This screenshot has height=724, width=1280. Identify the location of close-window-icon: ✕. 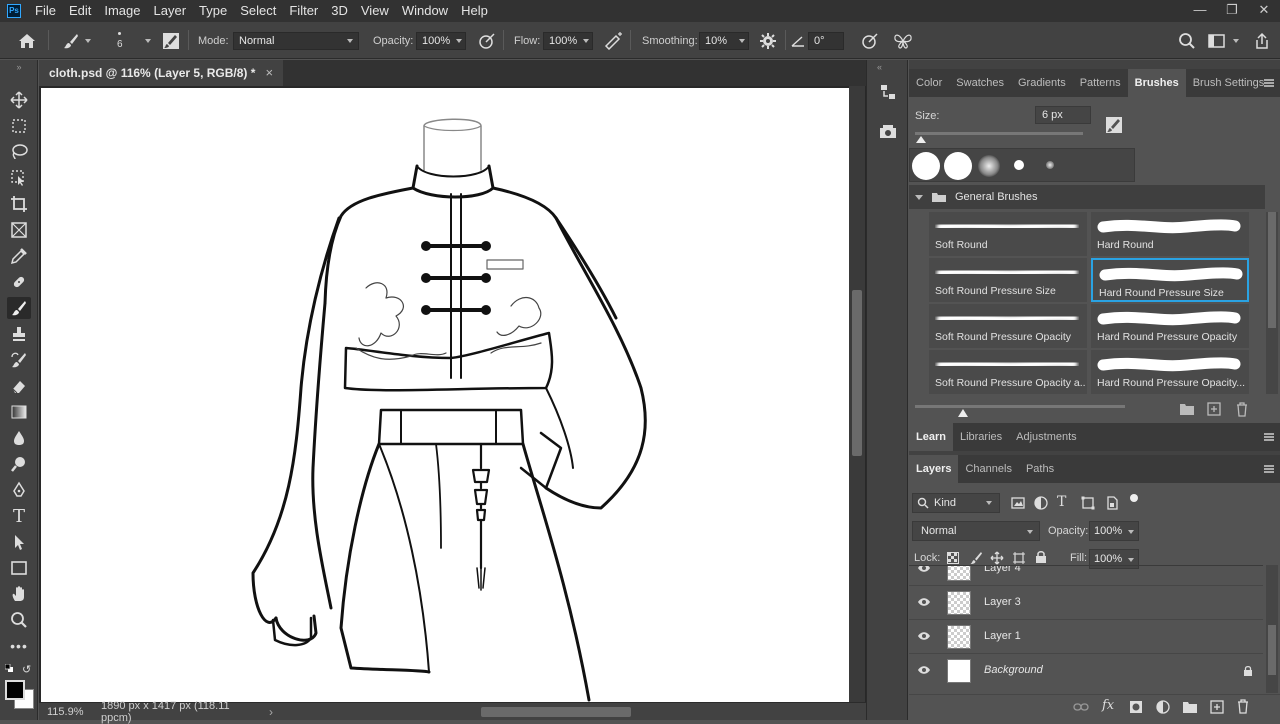
(1264, 11).